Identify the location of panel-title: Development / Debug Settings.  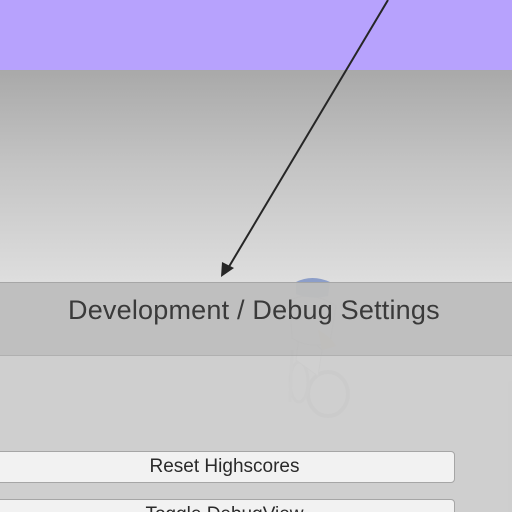
(254, 310).